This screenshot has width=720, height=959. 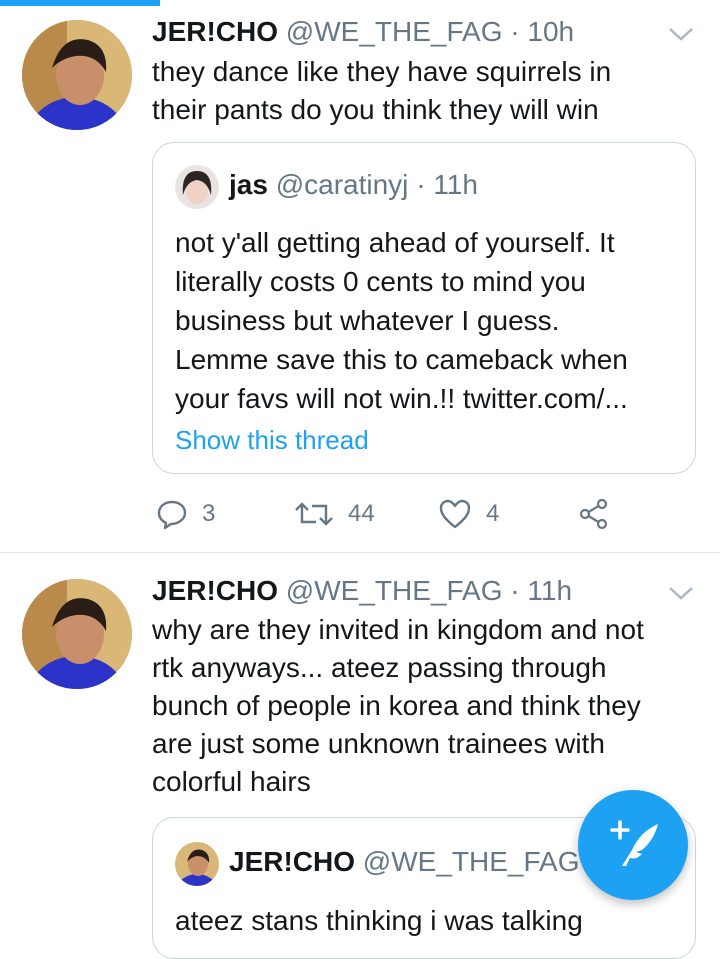 I want to click on tweet-text-line: rtk anyways... ateez passing through, so click(x=379, y=667).